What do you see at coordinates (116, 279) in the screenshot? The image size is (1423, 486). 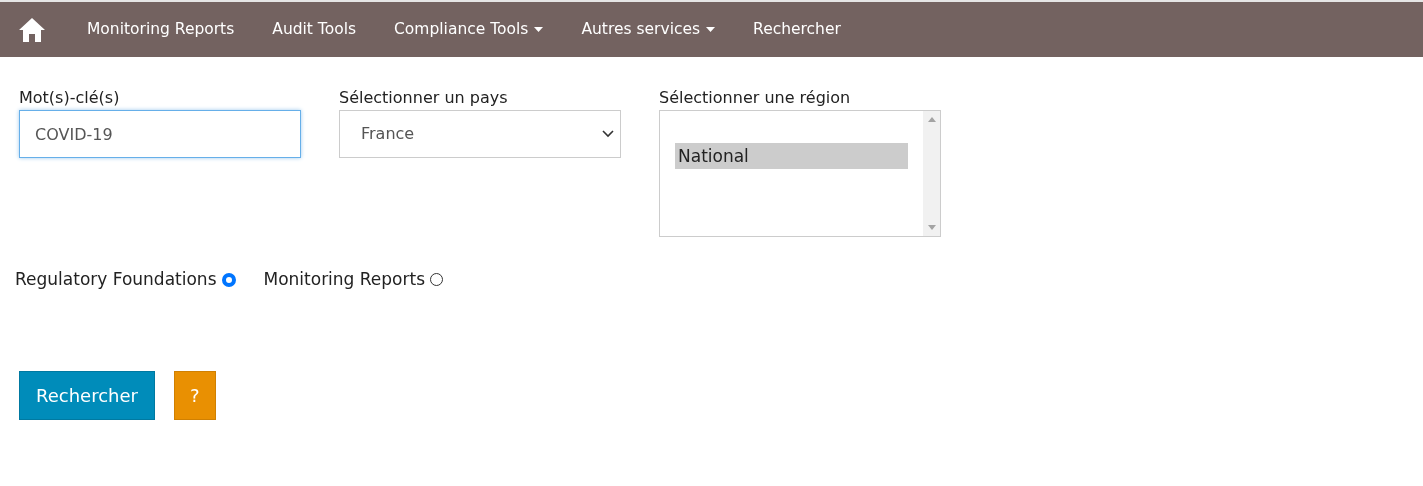 I see `radio-label: Regulatory Foundations` at bounding box center [116, 279].